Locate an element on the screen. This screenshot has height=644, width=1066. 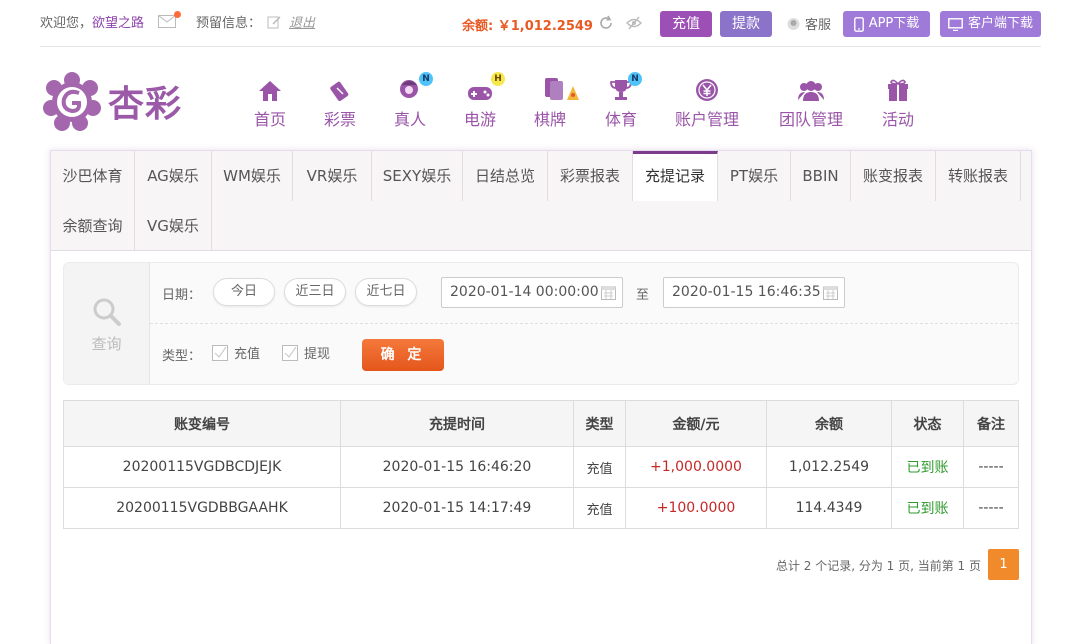
column-header: 余额 is located at coordinates (829, 423).